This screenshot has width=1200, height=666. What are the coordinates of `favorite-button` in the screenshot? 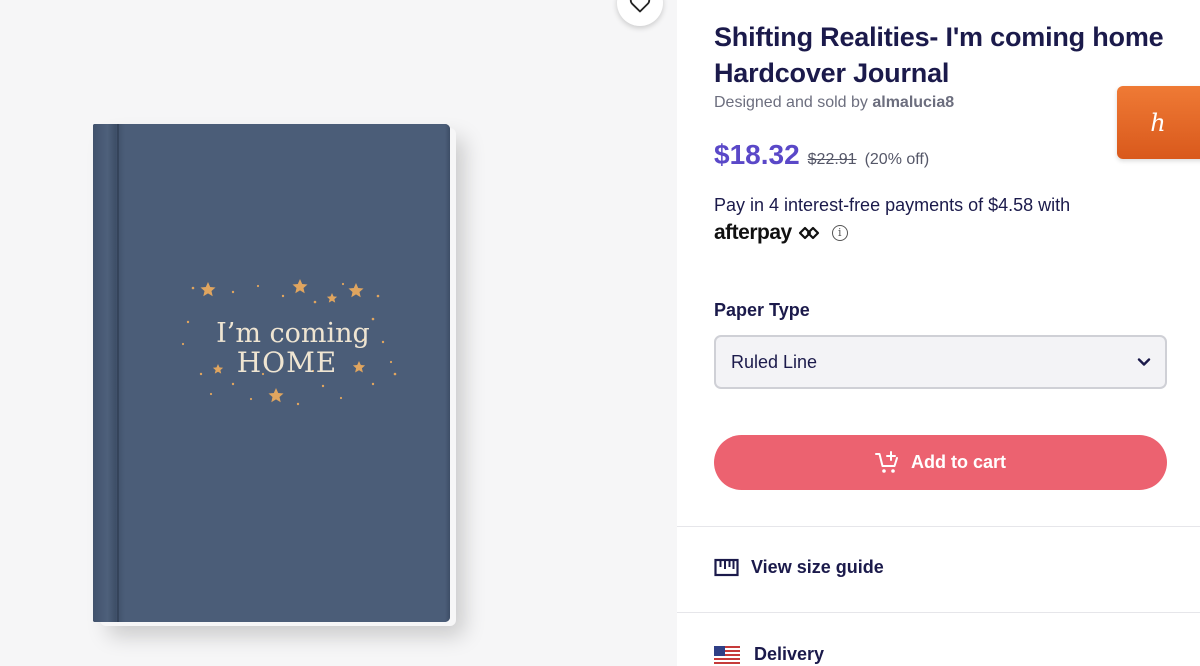 It's located at (640, 13).